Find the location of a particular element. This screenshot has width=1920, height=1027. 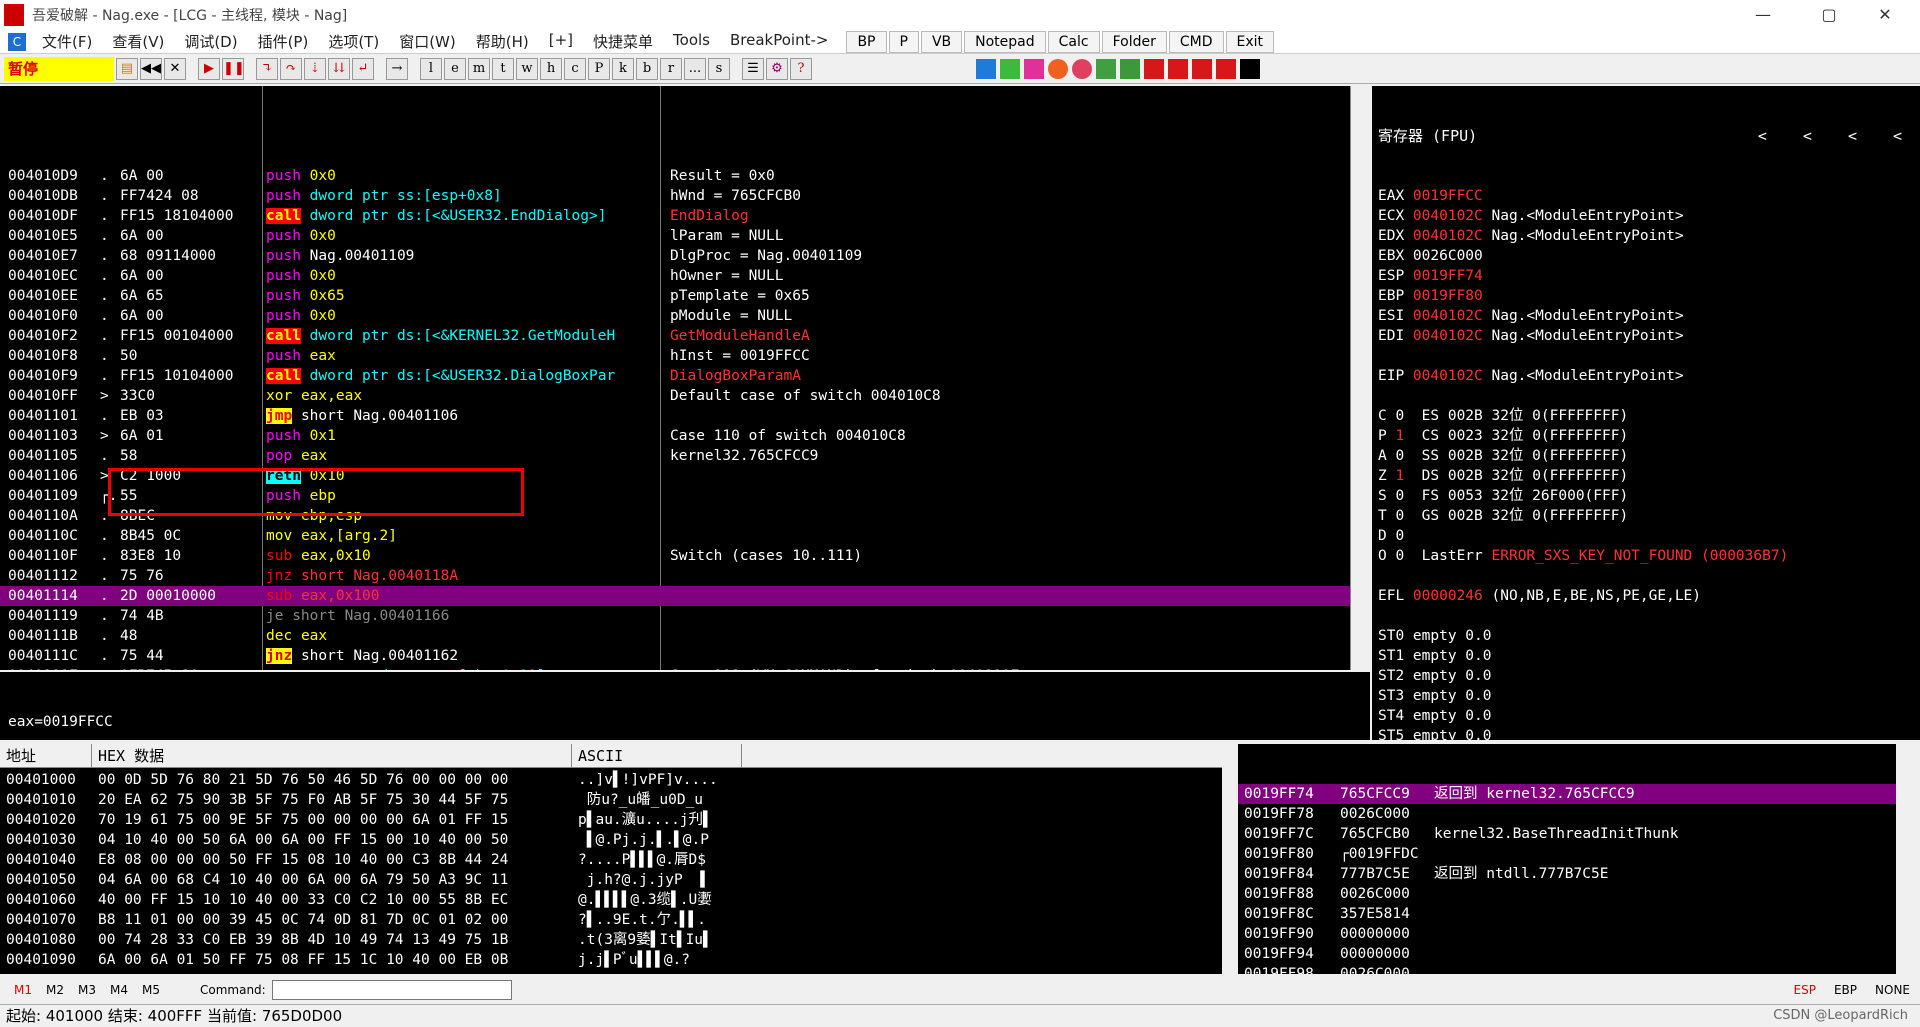

options-icon: ⚙ is located at coordinates (777, 68).